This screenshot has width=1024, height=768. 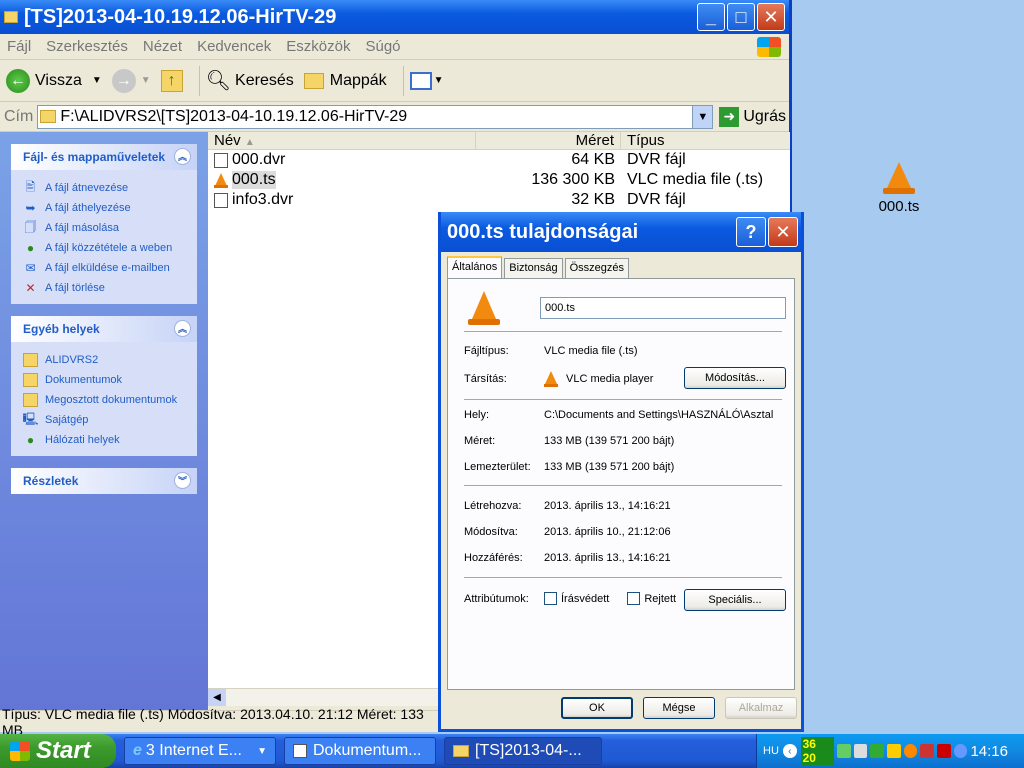 What do you see at coordinates (105, 188) in the screenshot?
I see `task-rename: 🖹 A fájl átnevezése` at bounding box center [105, 188].